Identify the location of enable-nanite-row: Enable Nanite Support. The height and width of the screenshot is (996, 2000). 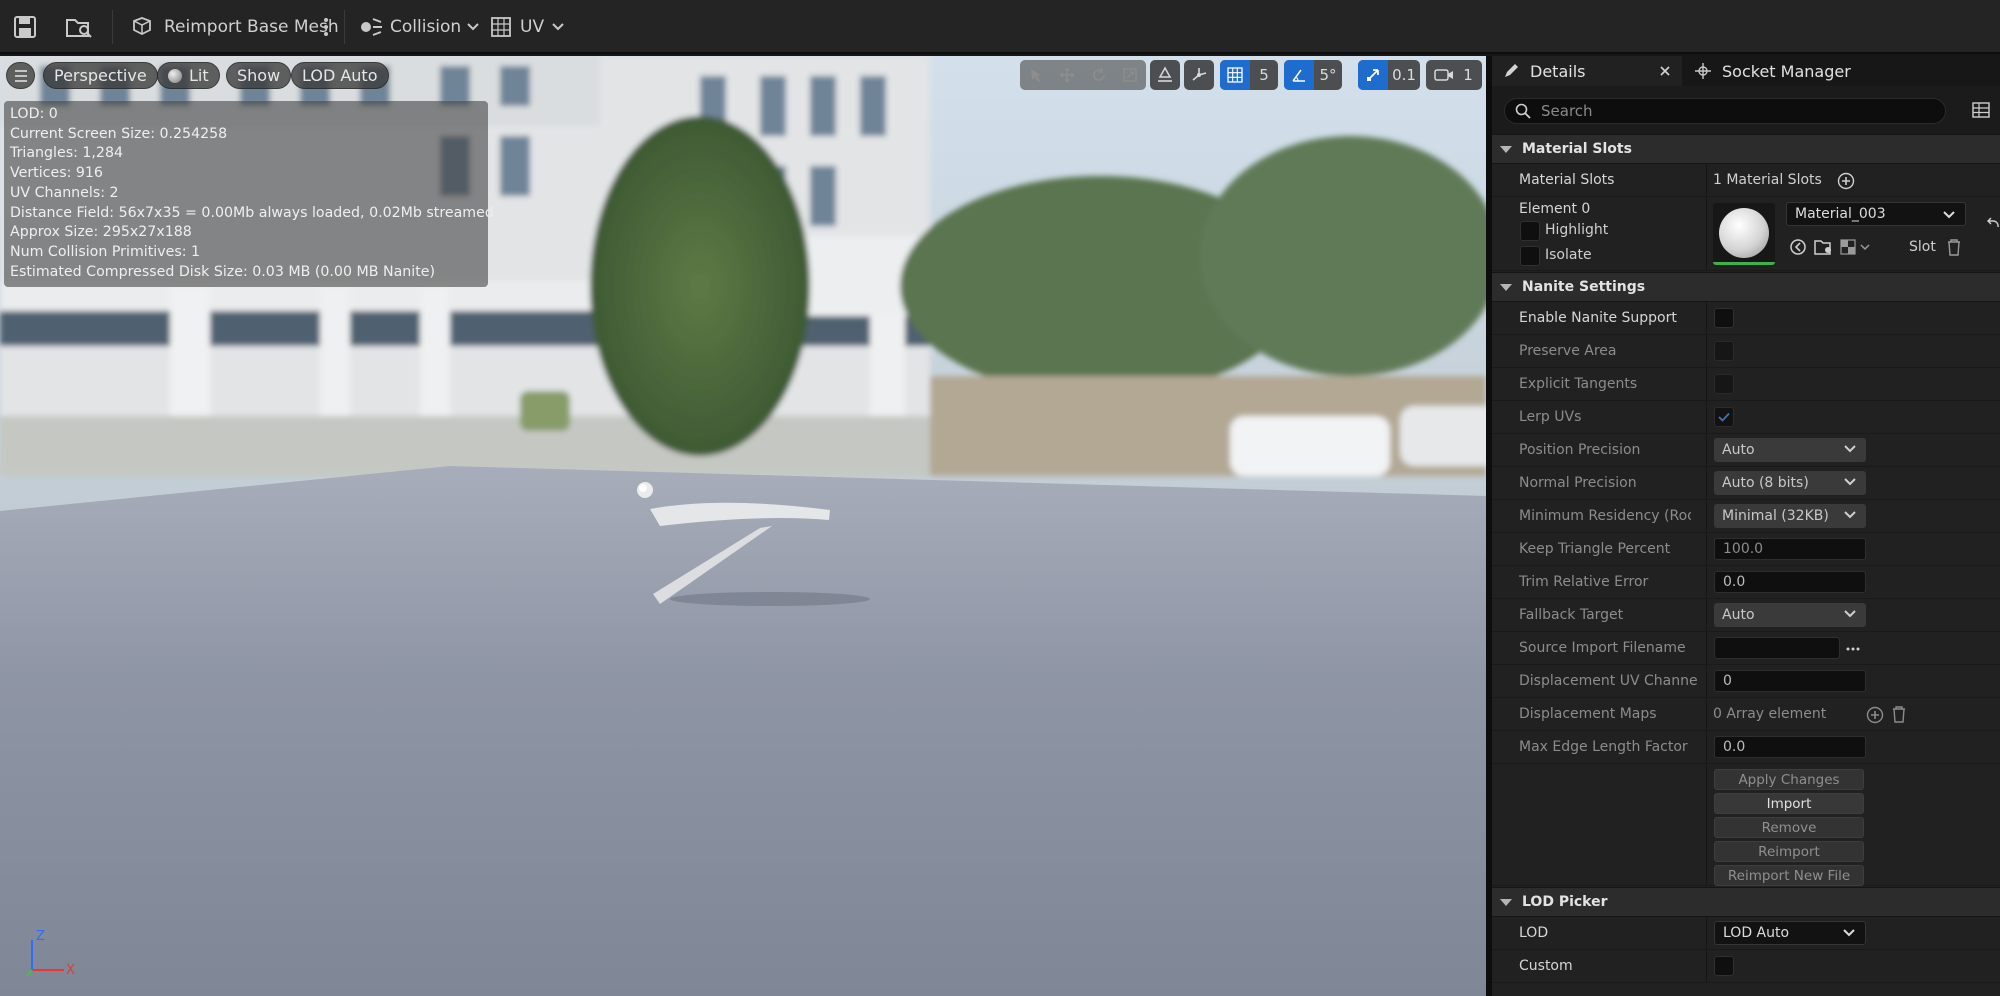
(1746, 318).